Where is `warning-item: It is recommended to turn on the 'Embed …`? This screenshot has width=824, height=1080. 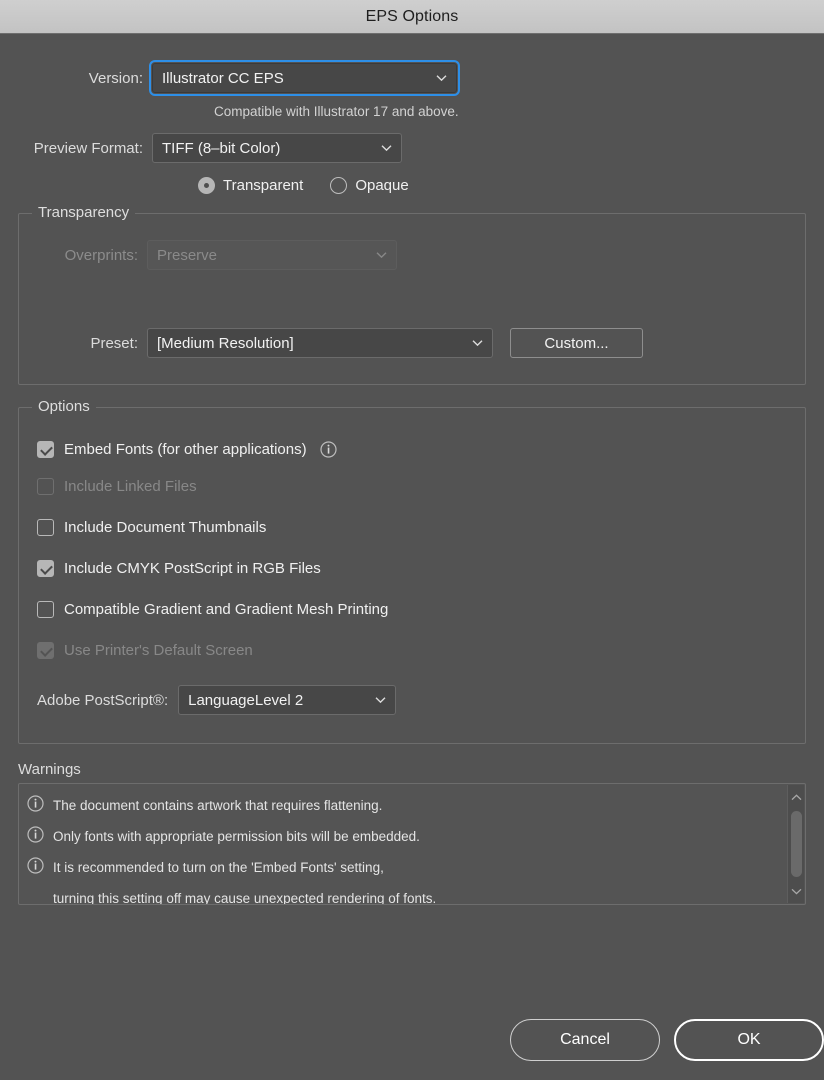 warning-item: It is recommended to turn on the 'Embed … is located at coordinates (404, 867).